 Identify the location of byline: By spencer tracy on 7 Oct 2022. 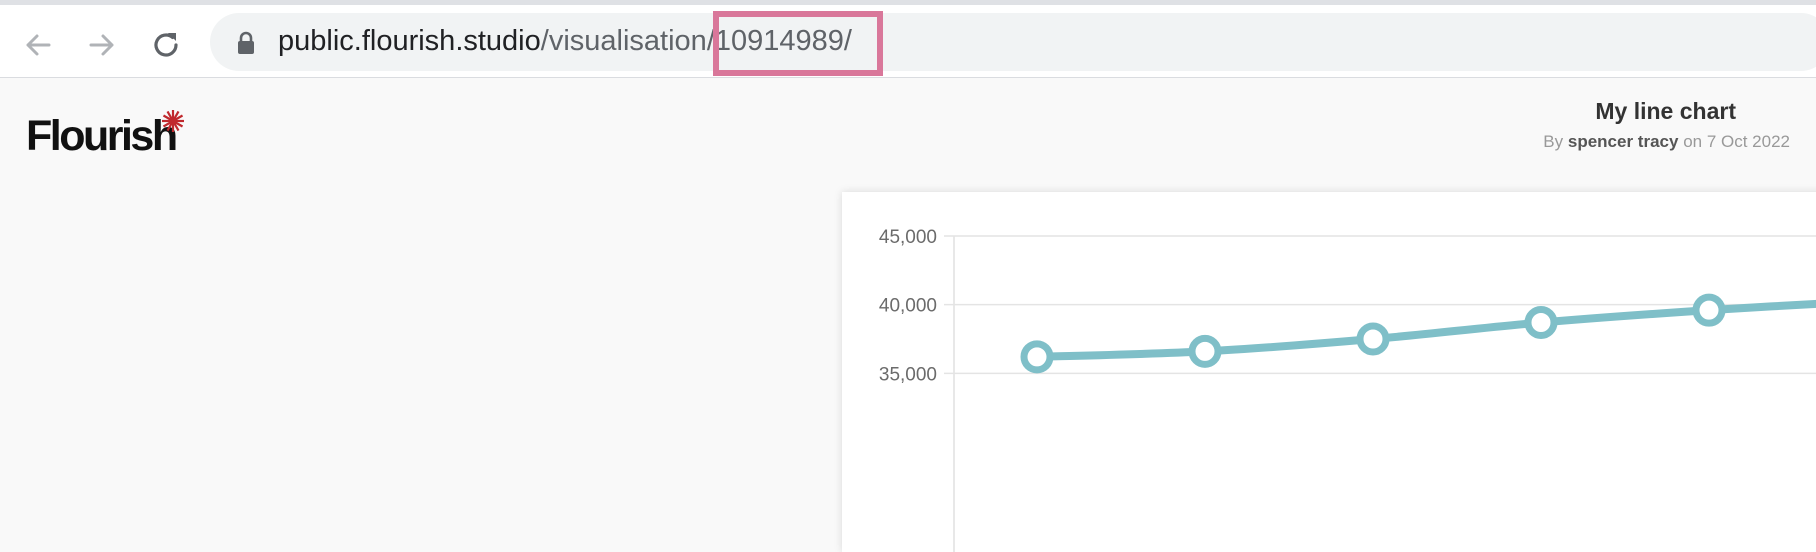
(1666, 142).